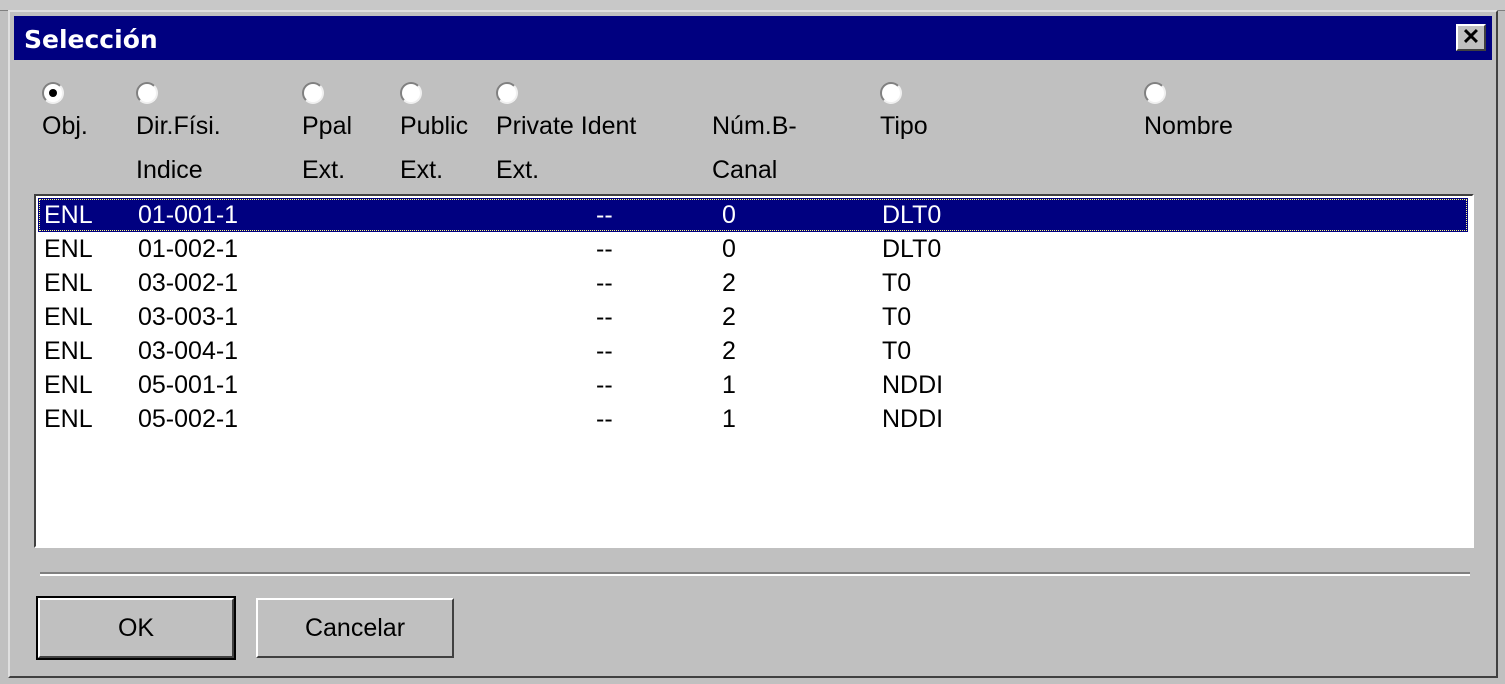 The height and width of the screenshot is (684, 1505). What do you see at coordinates (753, 351) in the screenshot?
I see `table-row: ENL 03-004-1 -- 2 T0` at bounding box center [753, 351].